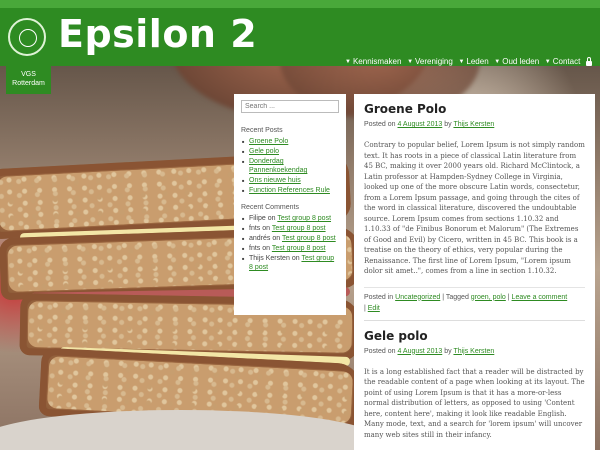  I want to click on header-stripe, so click(300, 4).